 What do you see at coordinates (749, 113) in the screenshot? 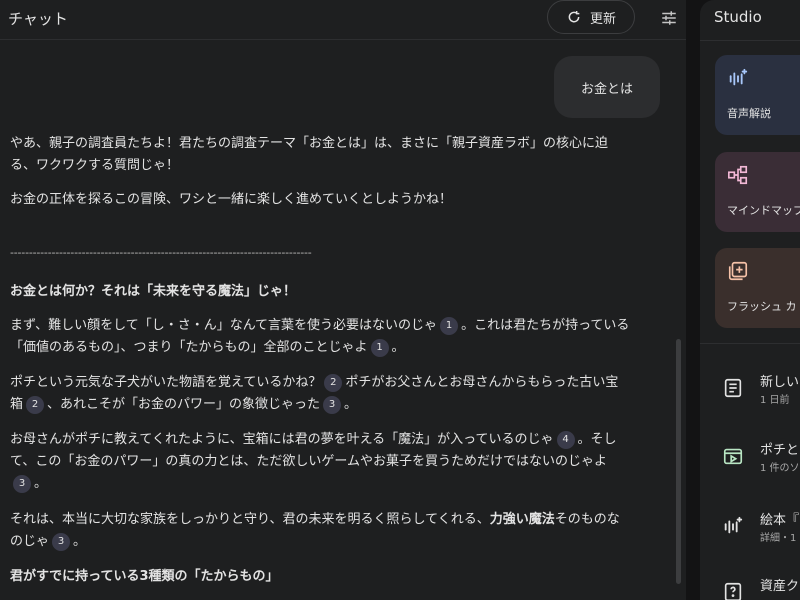
I see `card-label: 音声解説` at bounding box center [749, 113].